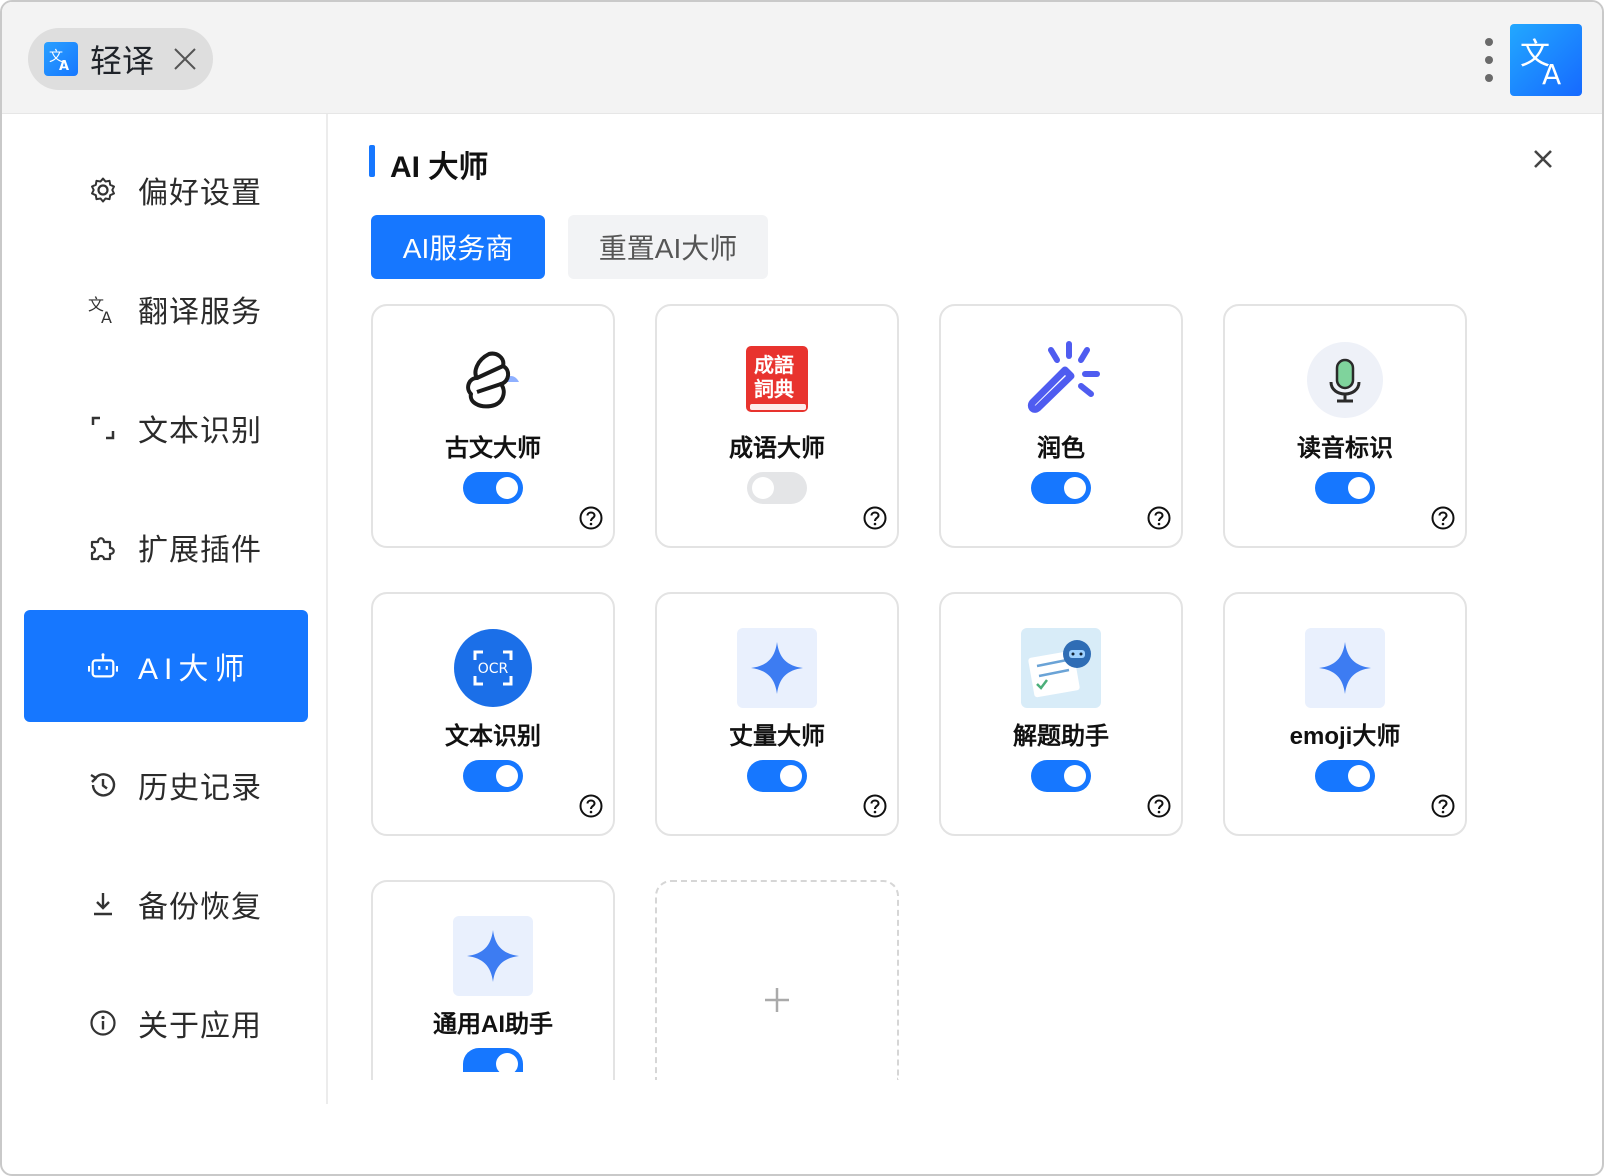 This screenshot has width=1604, height=1176. What do you see at coordinates (439, 167) in the screenshot?
I see `page-title: AI 大师` at bounding box center [439, 167].